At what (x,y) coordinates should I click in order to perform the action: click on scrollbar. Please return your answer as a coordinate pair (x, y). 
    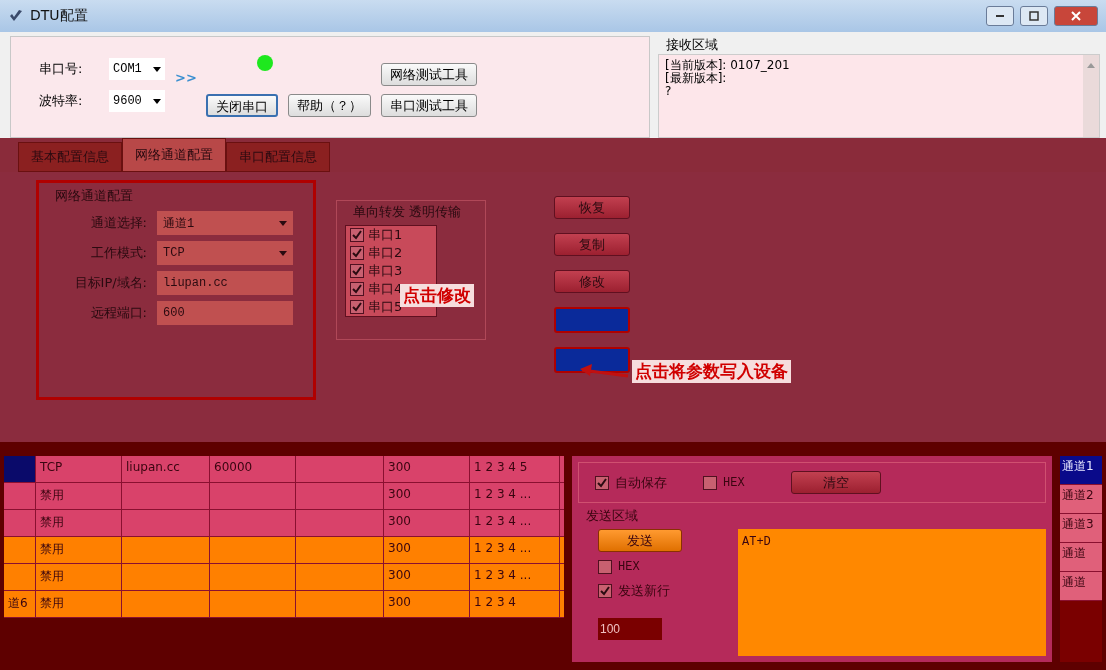
    Looking at the image, I should click on (1091, 96).